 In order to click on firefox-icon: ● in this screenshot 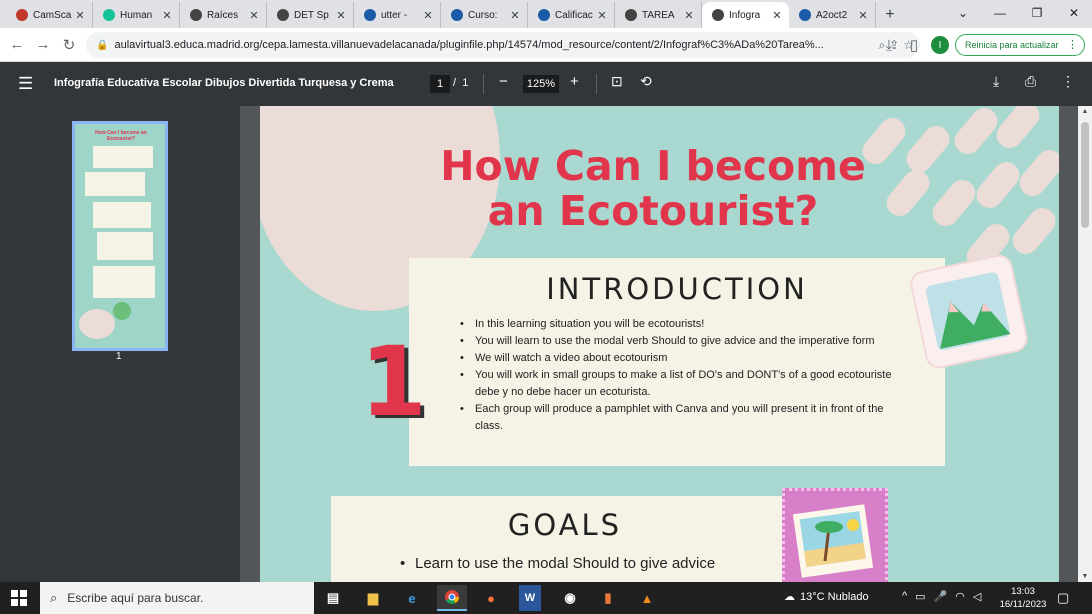, I will do `click(491, 598)`.